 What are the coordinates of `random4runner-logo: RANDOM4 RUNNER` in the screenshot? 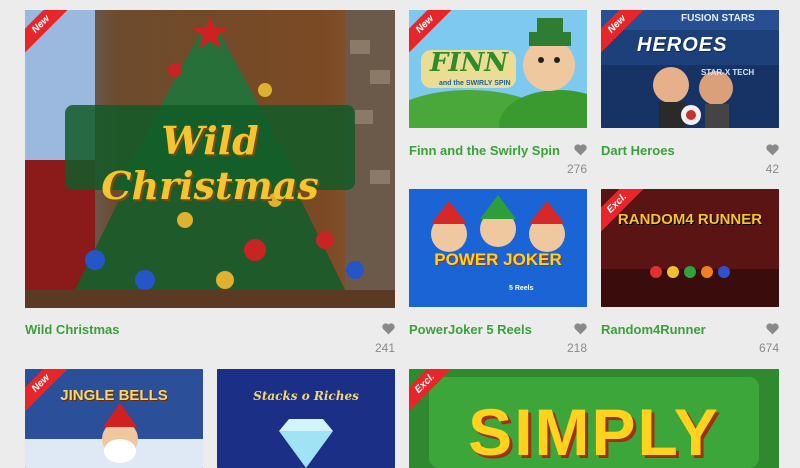 It's located at (690, 219).